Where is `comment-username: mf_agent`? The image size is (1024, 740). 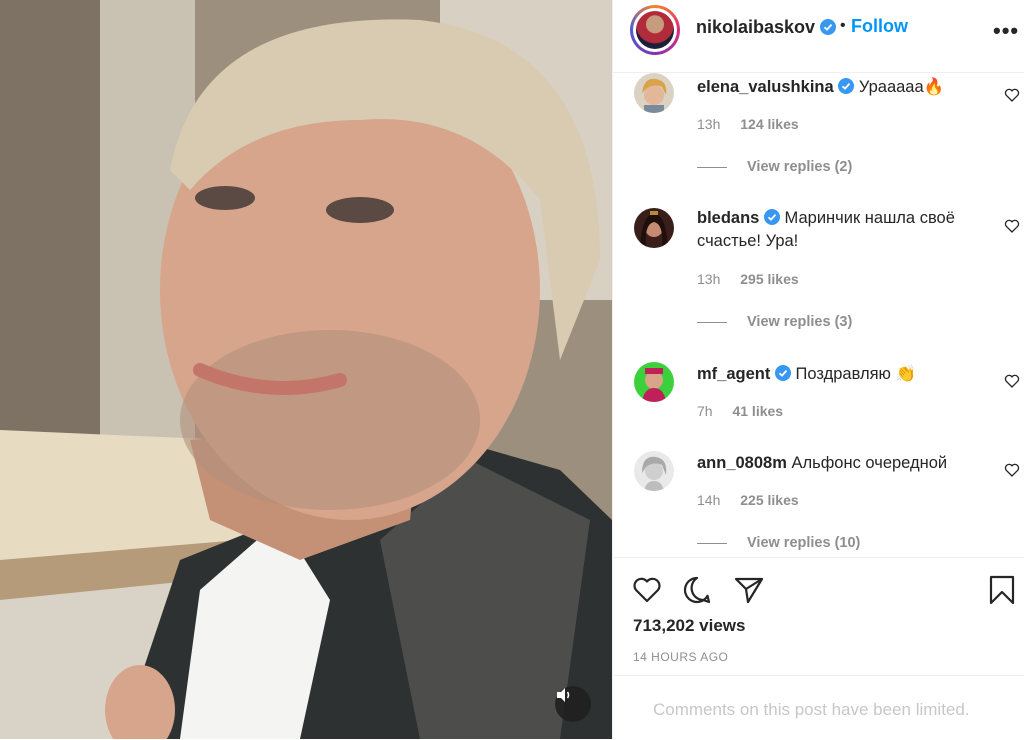 comment-username: mf_agent is located at coordinates (733, 374).